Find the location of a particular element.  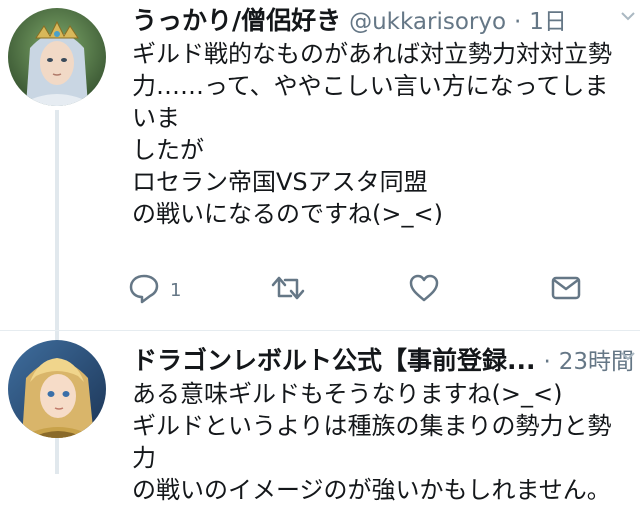

tweet-line: の戦いになるのですね(>_<) is located at coordinates (287, 214).